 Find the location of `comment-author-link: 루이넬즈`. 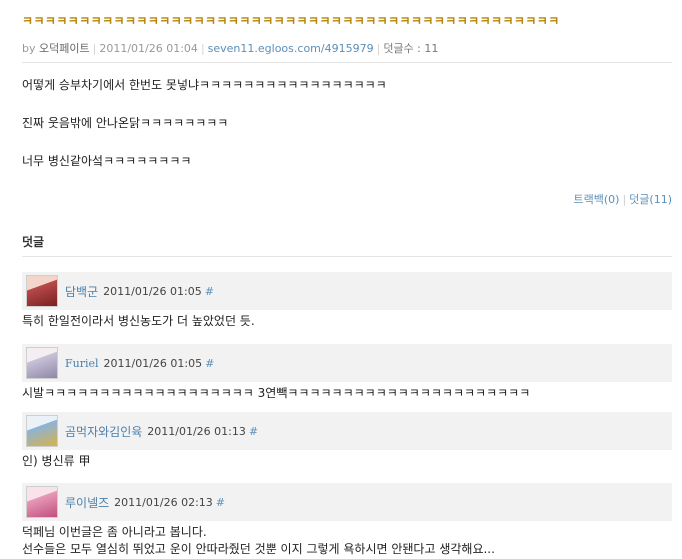

comment-author-link: 루이넬즈 is located at coordinates (87, 502).